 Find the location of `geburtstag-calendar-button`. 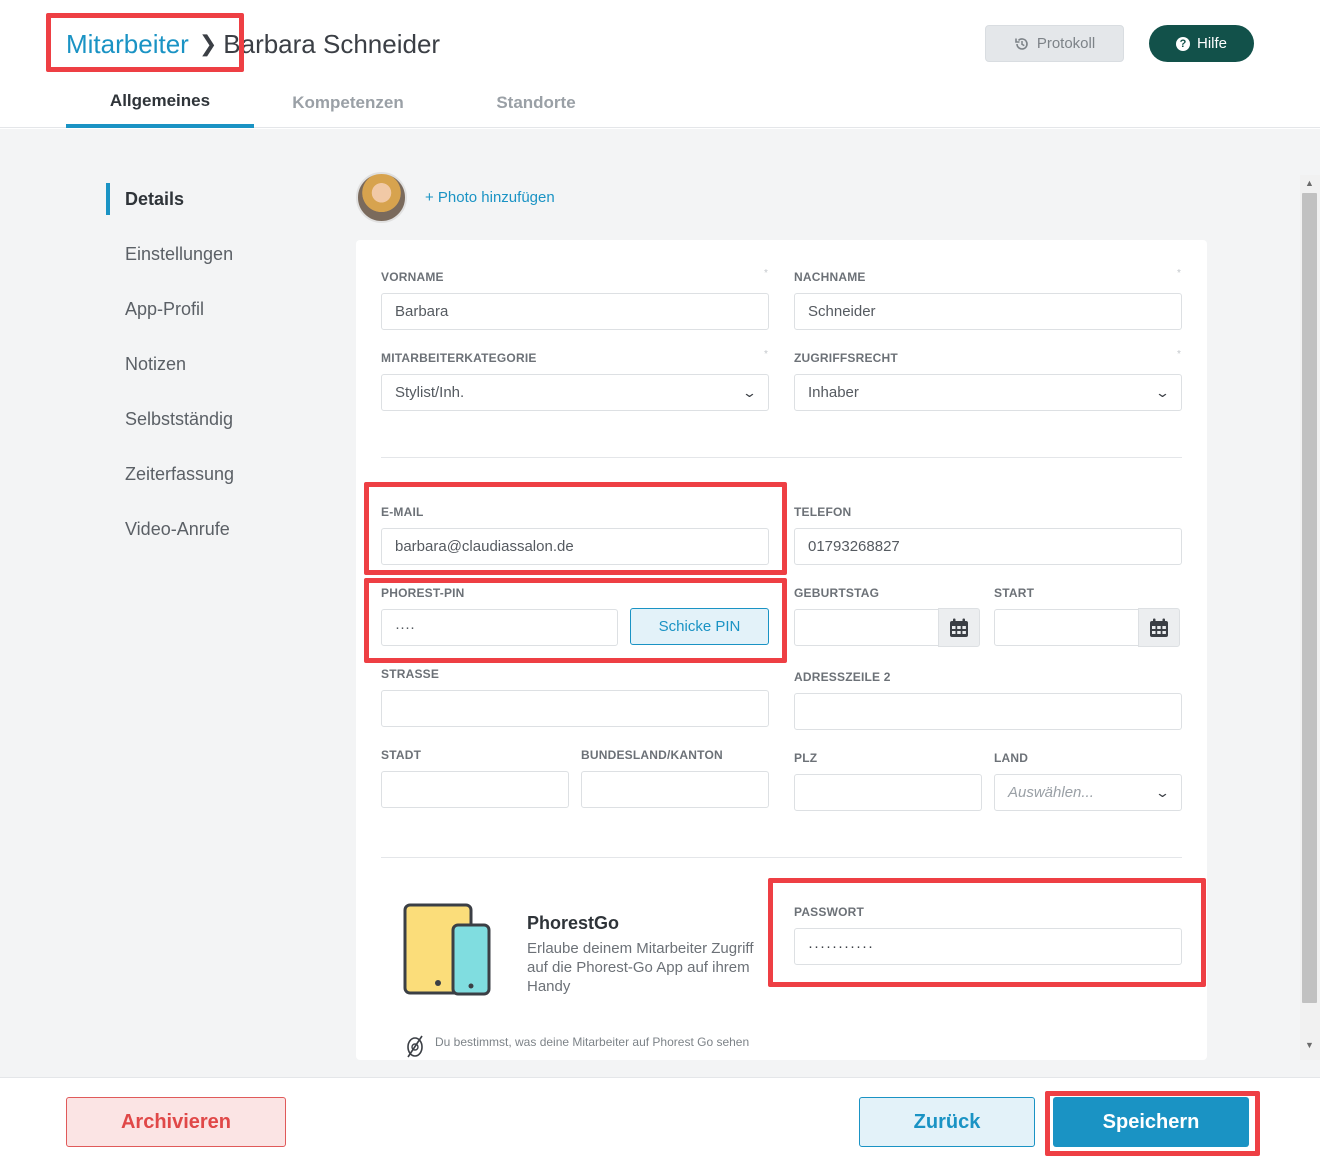

geburtstag-calendar-button is located at coordinates (959, 627).